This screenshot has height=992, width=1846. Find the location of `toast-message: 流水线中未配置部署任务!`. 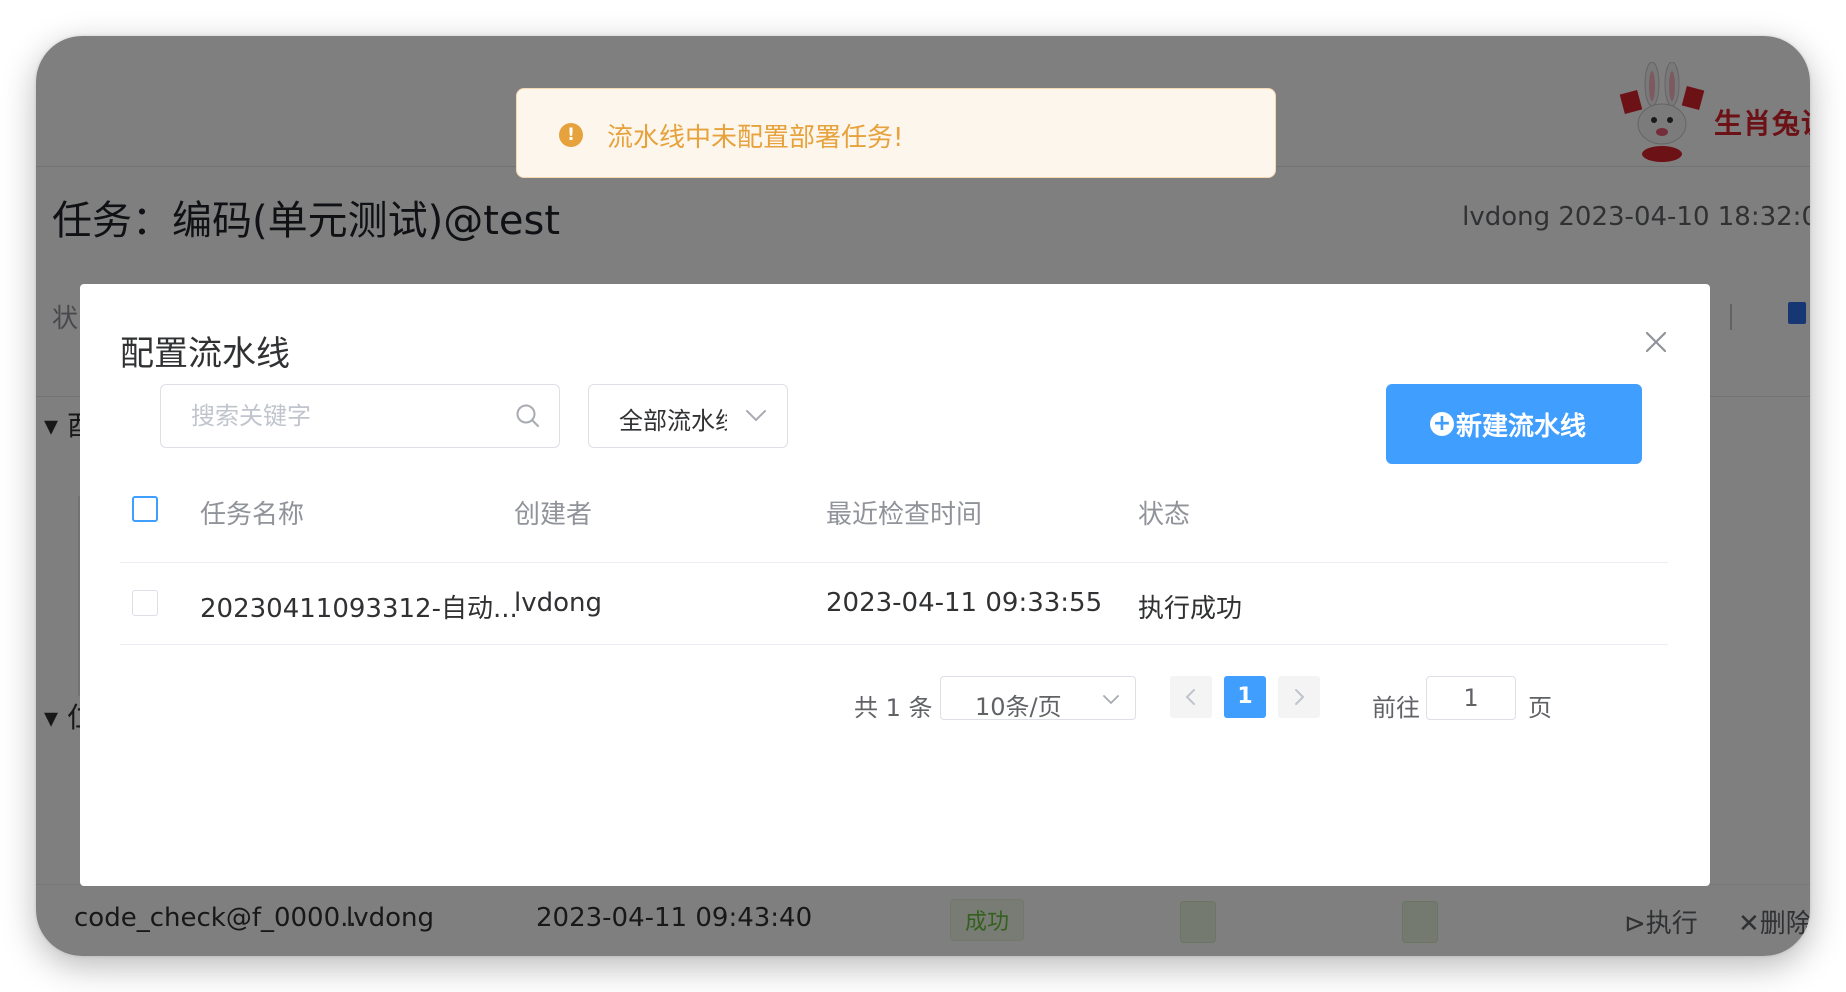

toast-message: 流水线中未配置部署任务! is located at coordinates (755, 138).